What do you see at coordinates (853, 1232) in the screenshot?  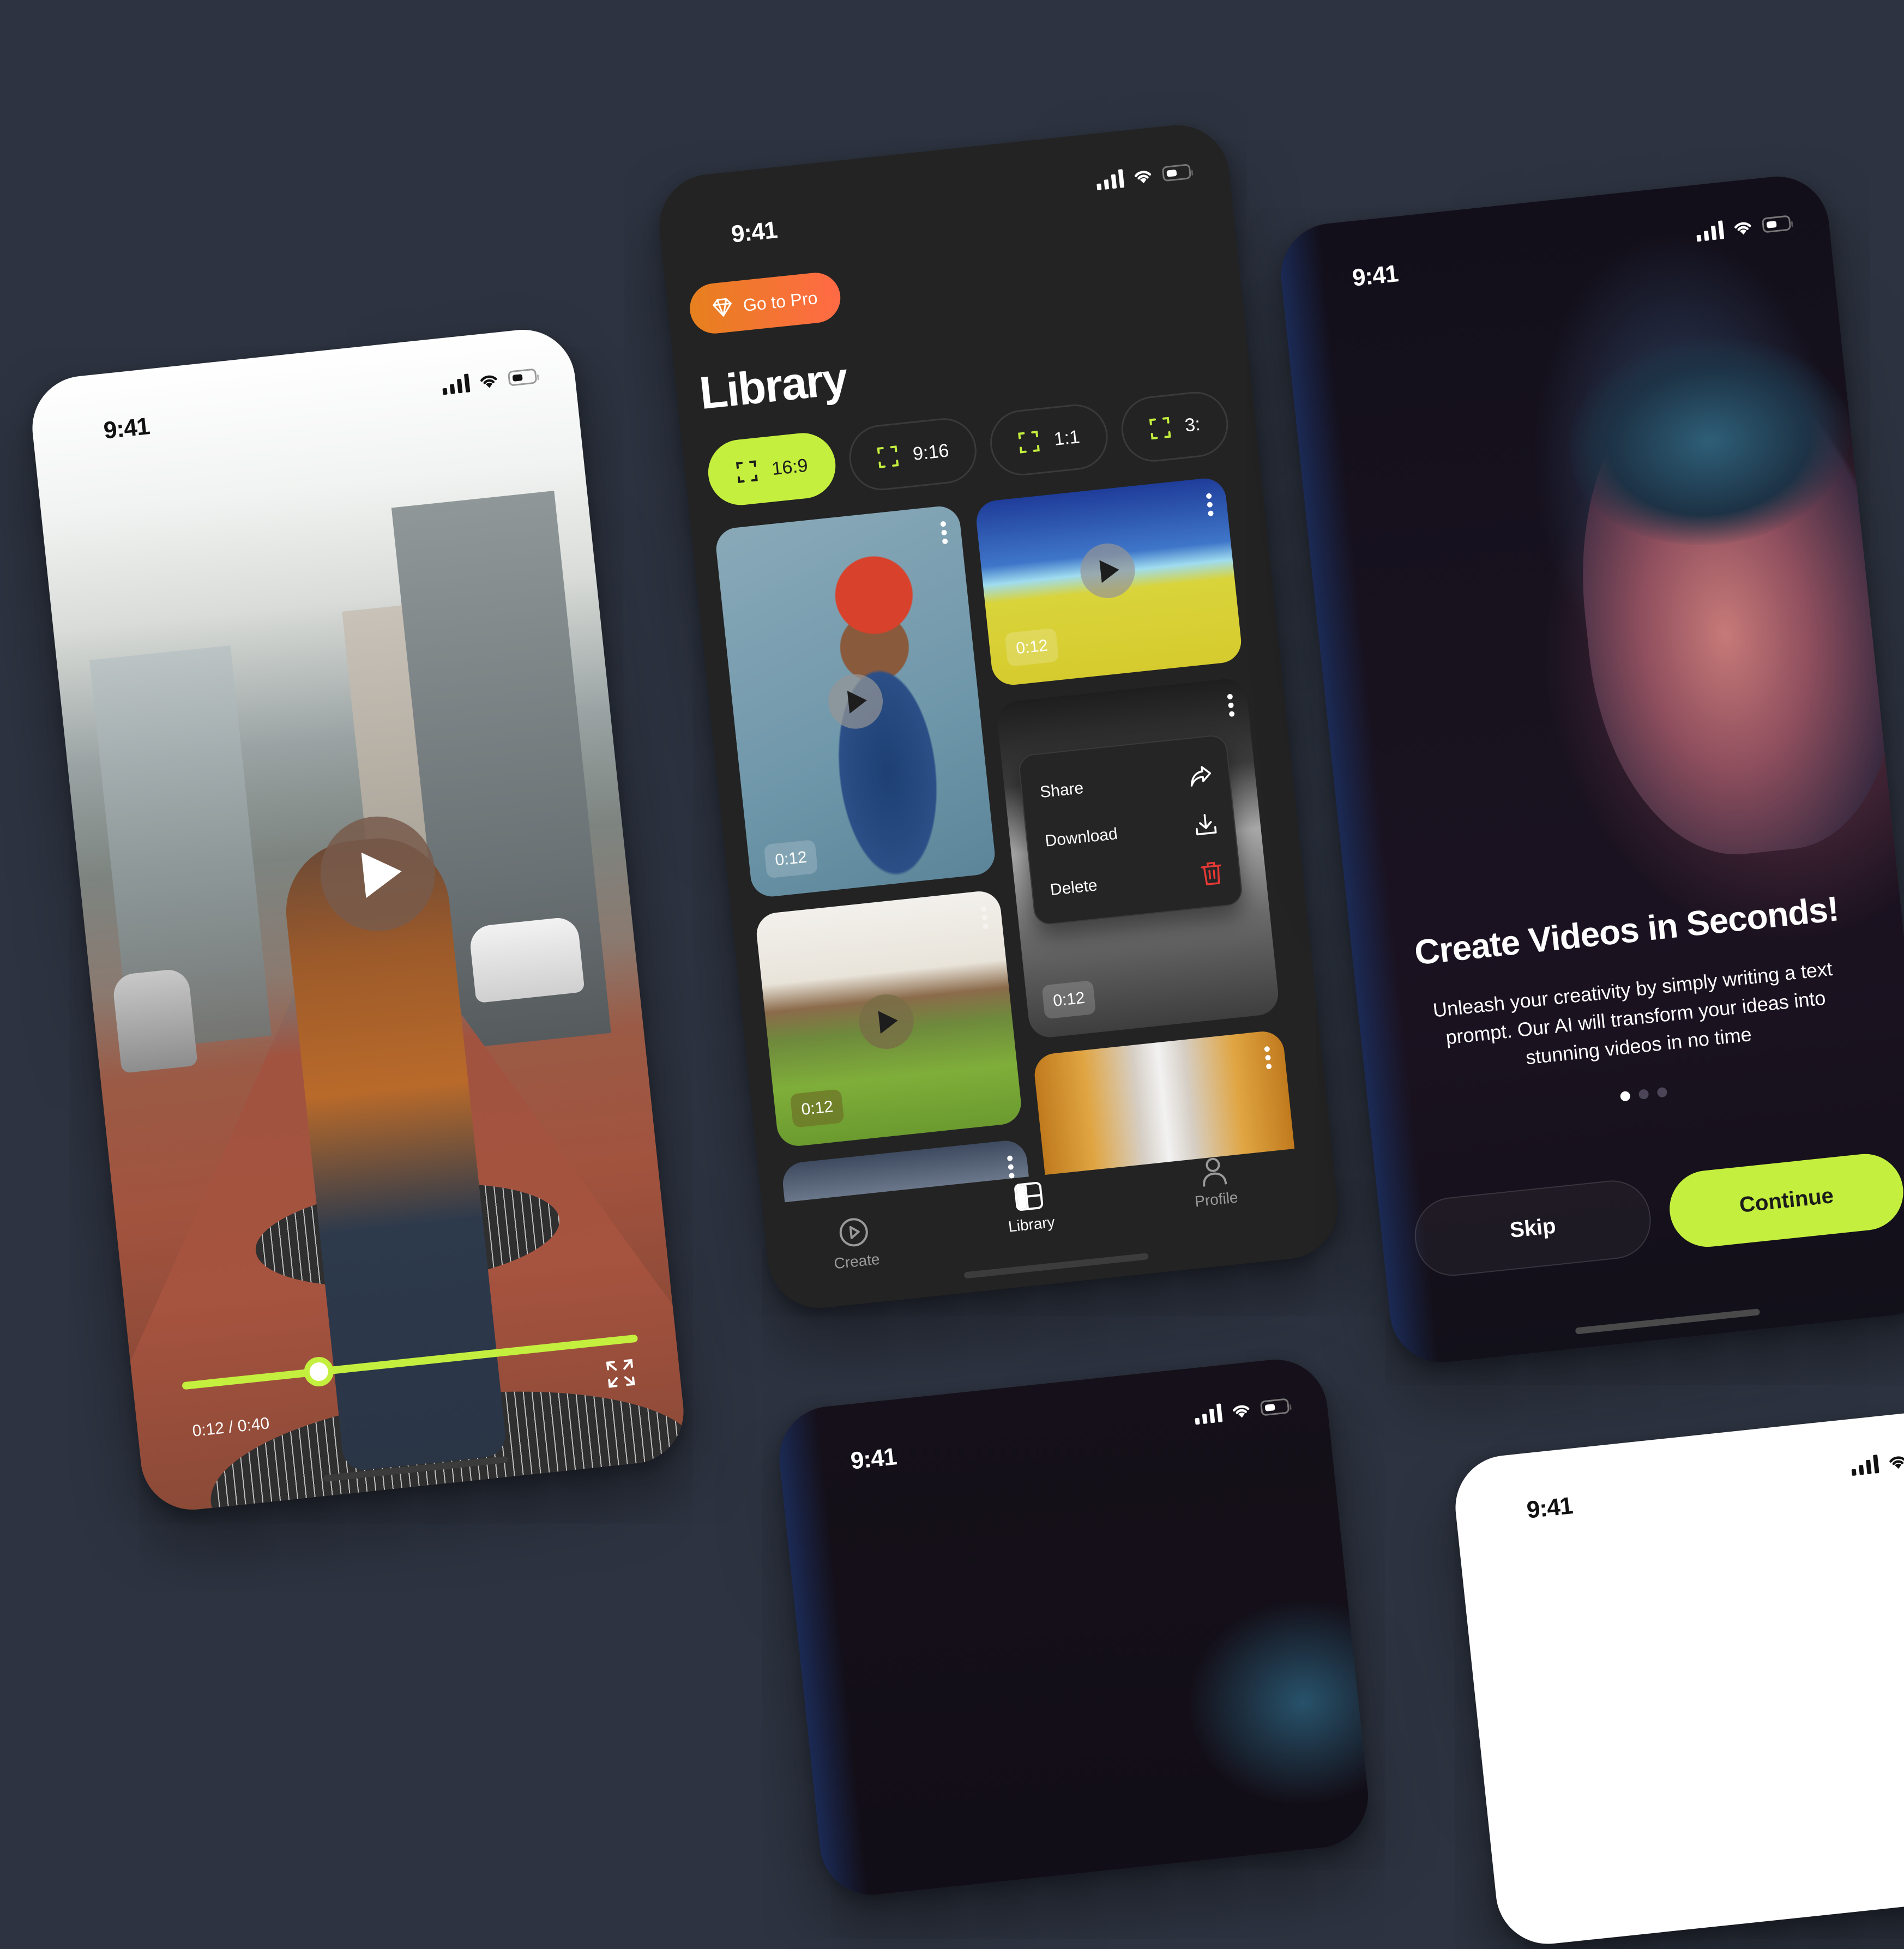 I see `play-circle-icon` at bounding box center [853, 1232].